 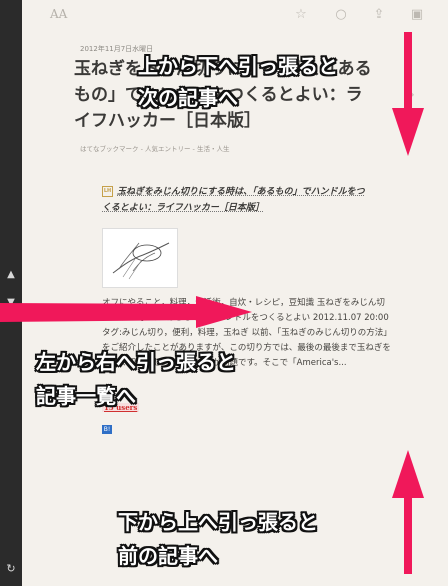 What do you see at coordinates (218, 522) in the screenshot?
I see `pull-up-hint: 下から上へ引っ張ると` at bounding box center [218, 522].